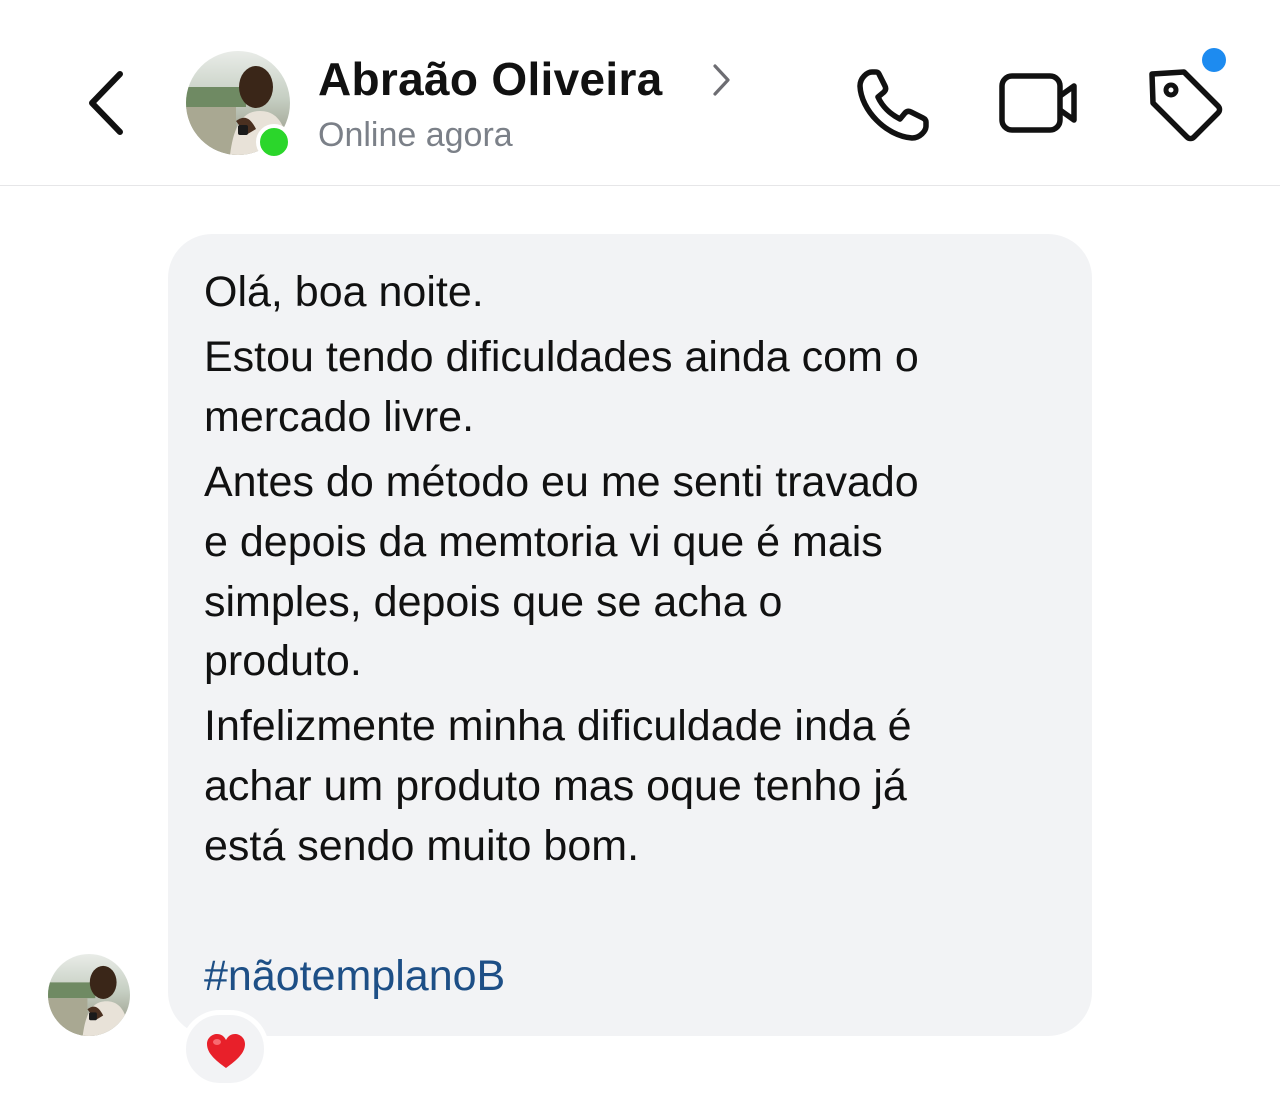  Describe the element at coordinates (344, 292) in the screenshot. I see `message-line: Olá, boa noite.` at that location.